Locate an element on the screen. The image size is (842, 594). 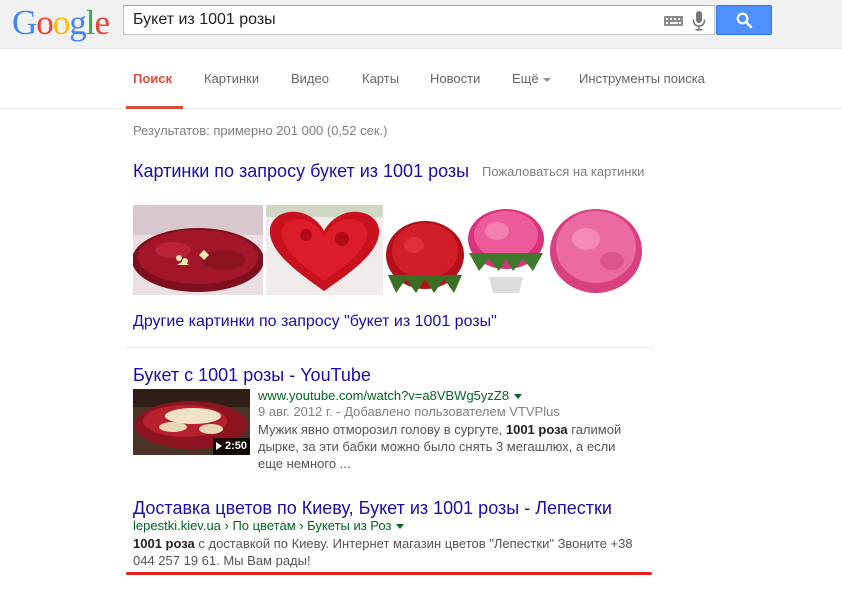
search-icon is located at coordinates (744, 20).